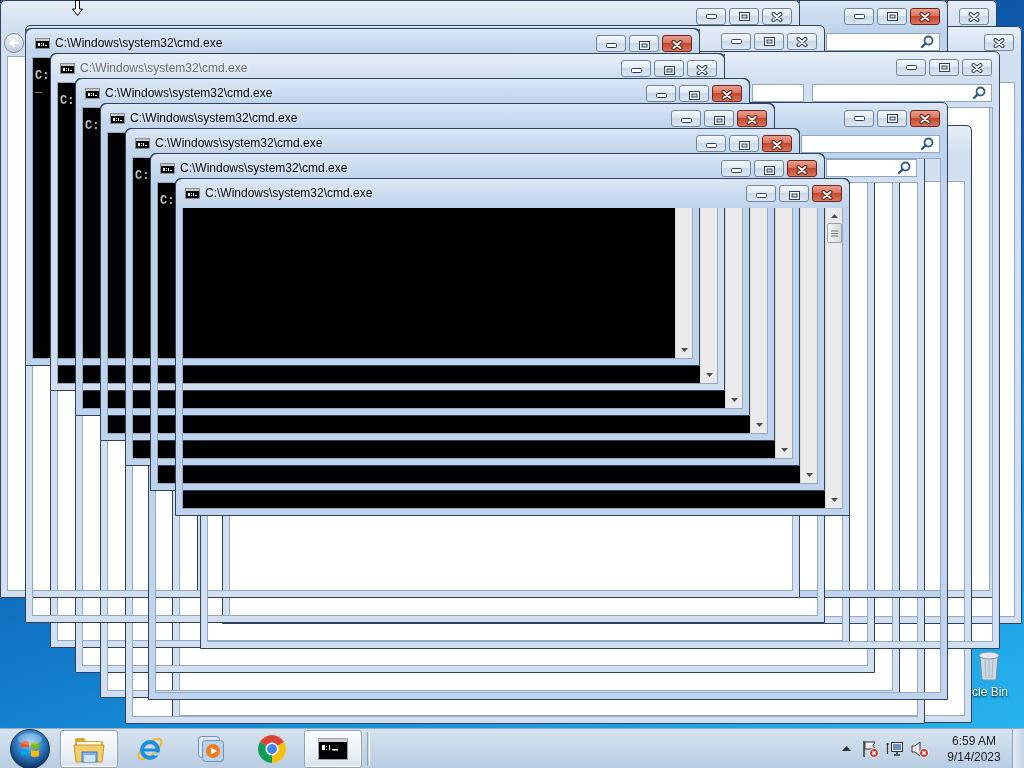 This screenshot has height=768, width=1024. Describe the element at coordinates (870, 748) in the screenshot. I see `flag-error-icon` at that location.